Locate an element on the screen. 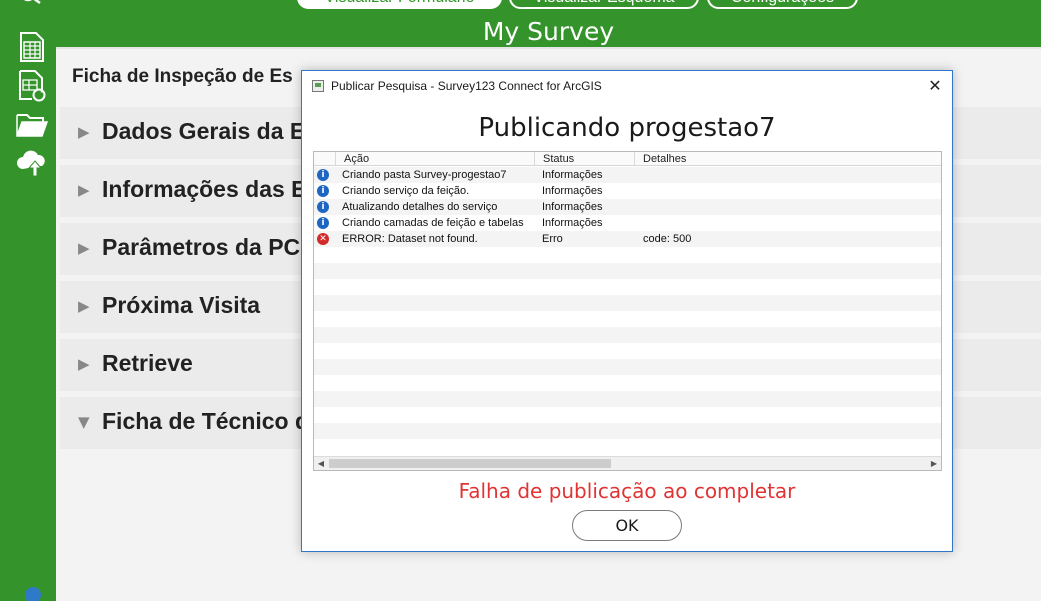 The image size is (1041, 601). table-row: i Criando serviço da feição. Informações is located at coordinates (627, 191).